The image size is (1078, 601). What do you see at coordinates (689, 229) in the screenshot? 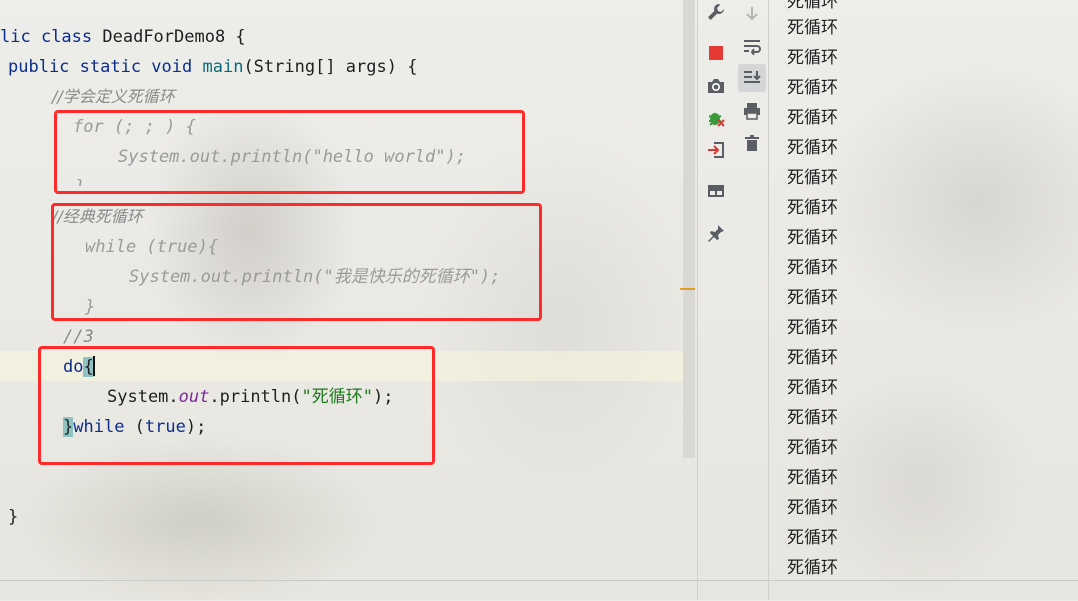
I see `editor-scrollbar` at bounding box center [689, 229].